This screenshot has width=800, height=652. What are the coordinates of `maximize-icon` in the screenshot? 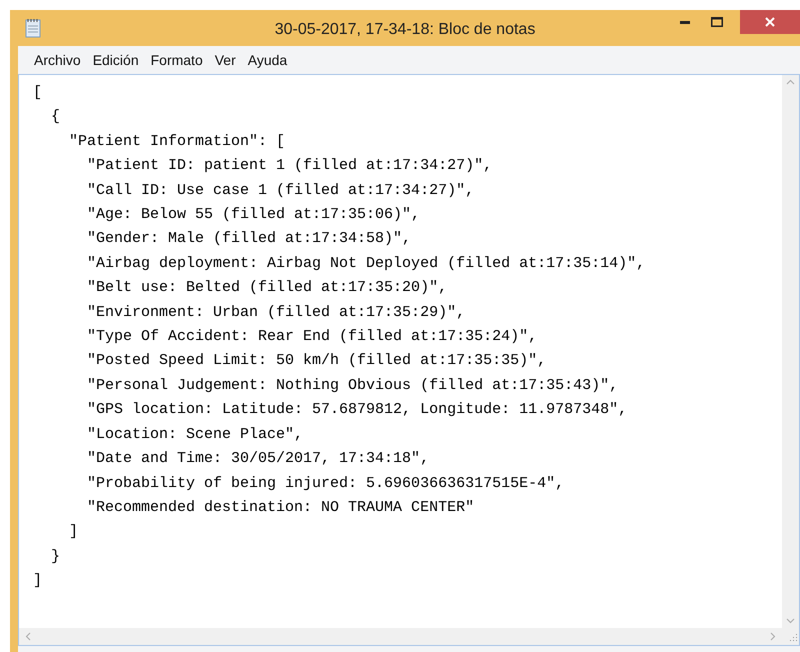 It's located at (717, 22).